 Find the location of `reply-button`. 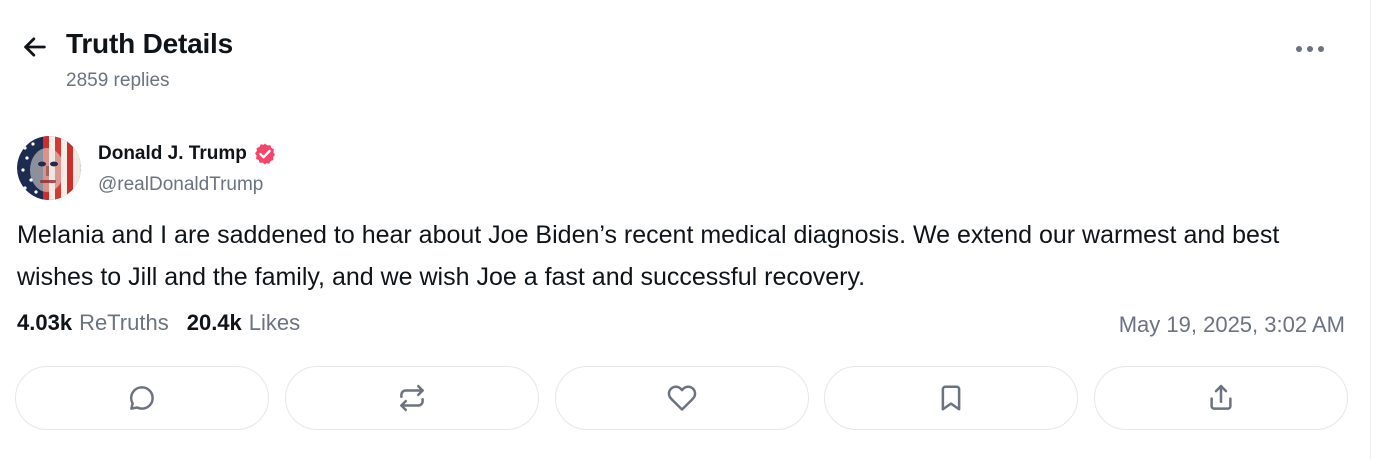

reply-button is located at coordinates (142, 398).